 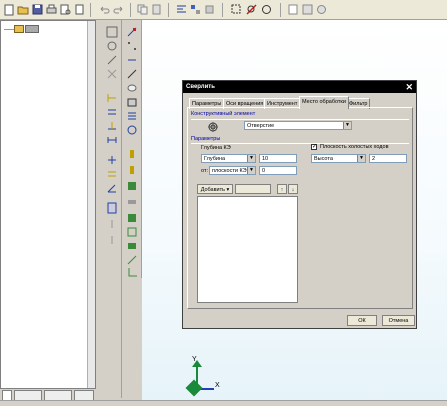 I want to click on surface-icon, so click(x=132, y=88).